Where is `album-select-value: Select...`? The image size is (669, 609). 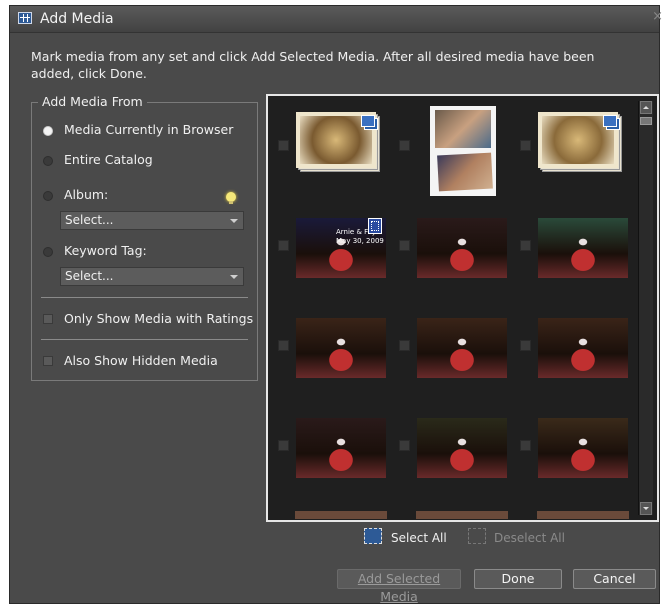 album-select-value: Select... is located at coordinates (89, 220).